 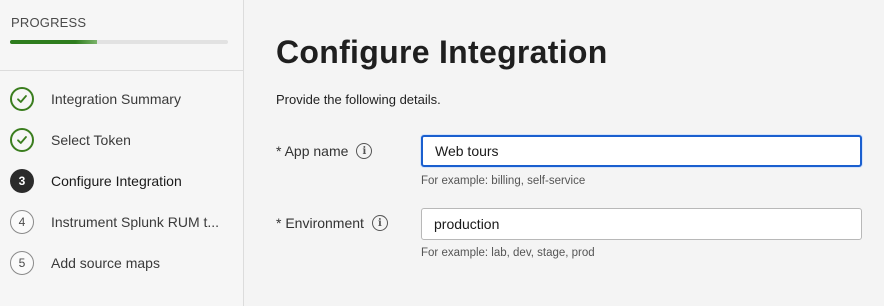 I want to click on step-select-token: Select Token, so click(x=125, y=140).